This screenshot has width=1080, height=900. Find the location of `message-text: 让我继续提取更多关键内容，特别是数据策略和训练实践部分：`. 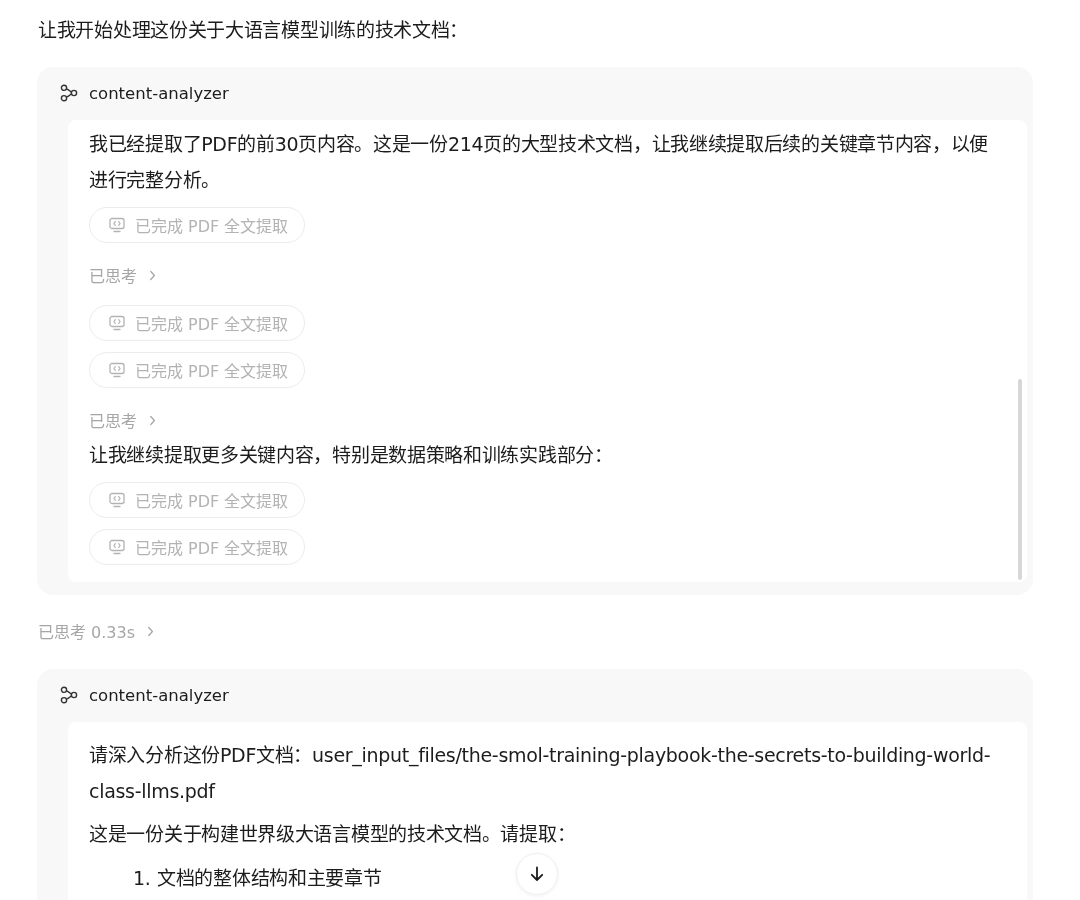

message-text: 让我继续提取更多关键内容，特别是数据策略和训练实践部分： is located at coordinates (351, 455).